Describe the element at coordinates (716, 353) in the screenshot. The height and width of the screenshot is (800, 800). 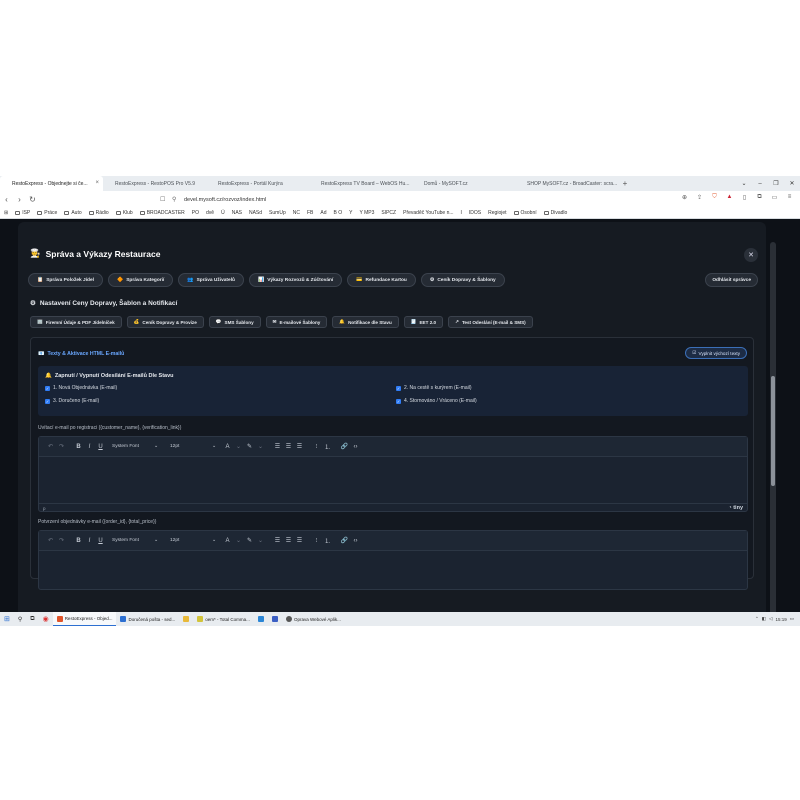
I see `fill-defaults-button: ☑ Vyplnit výchozí texty` at that location.